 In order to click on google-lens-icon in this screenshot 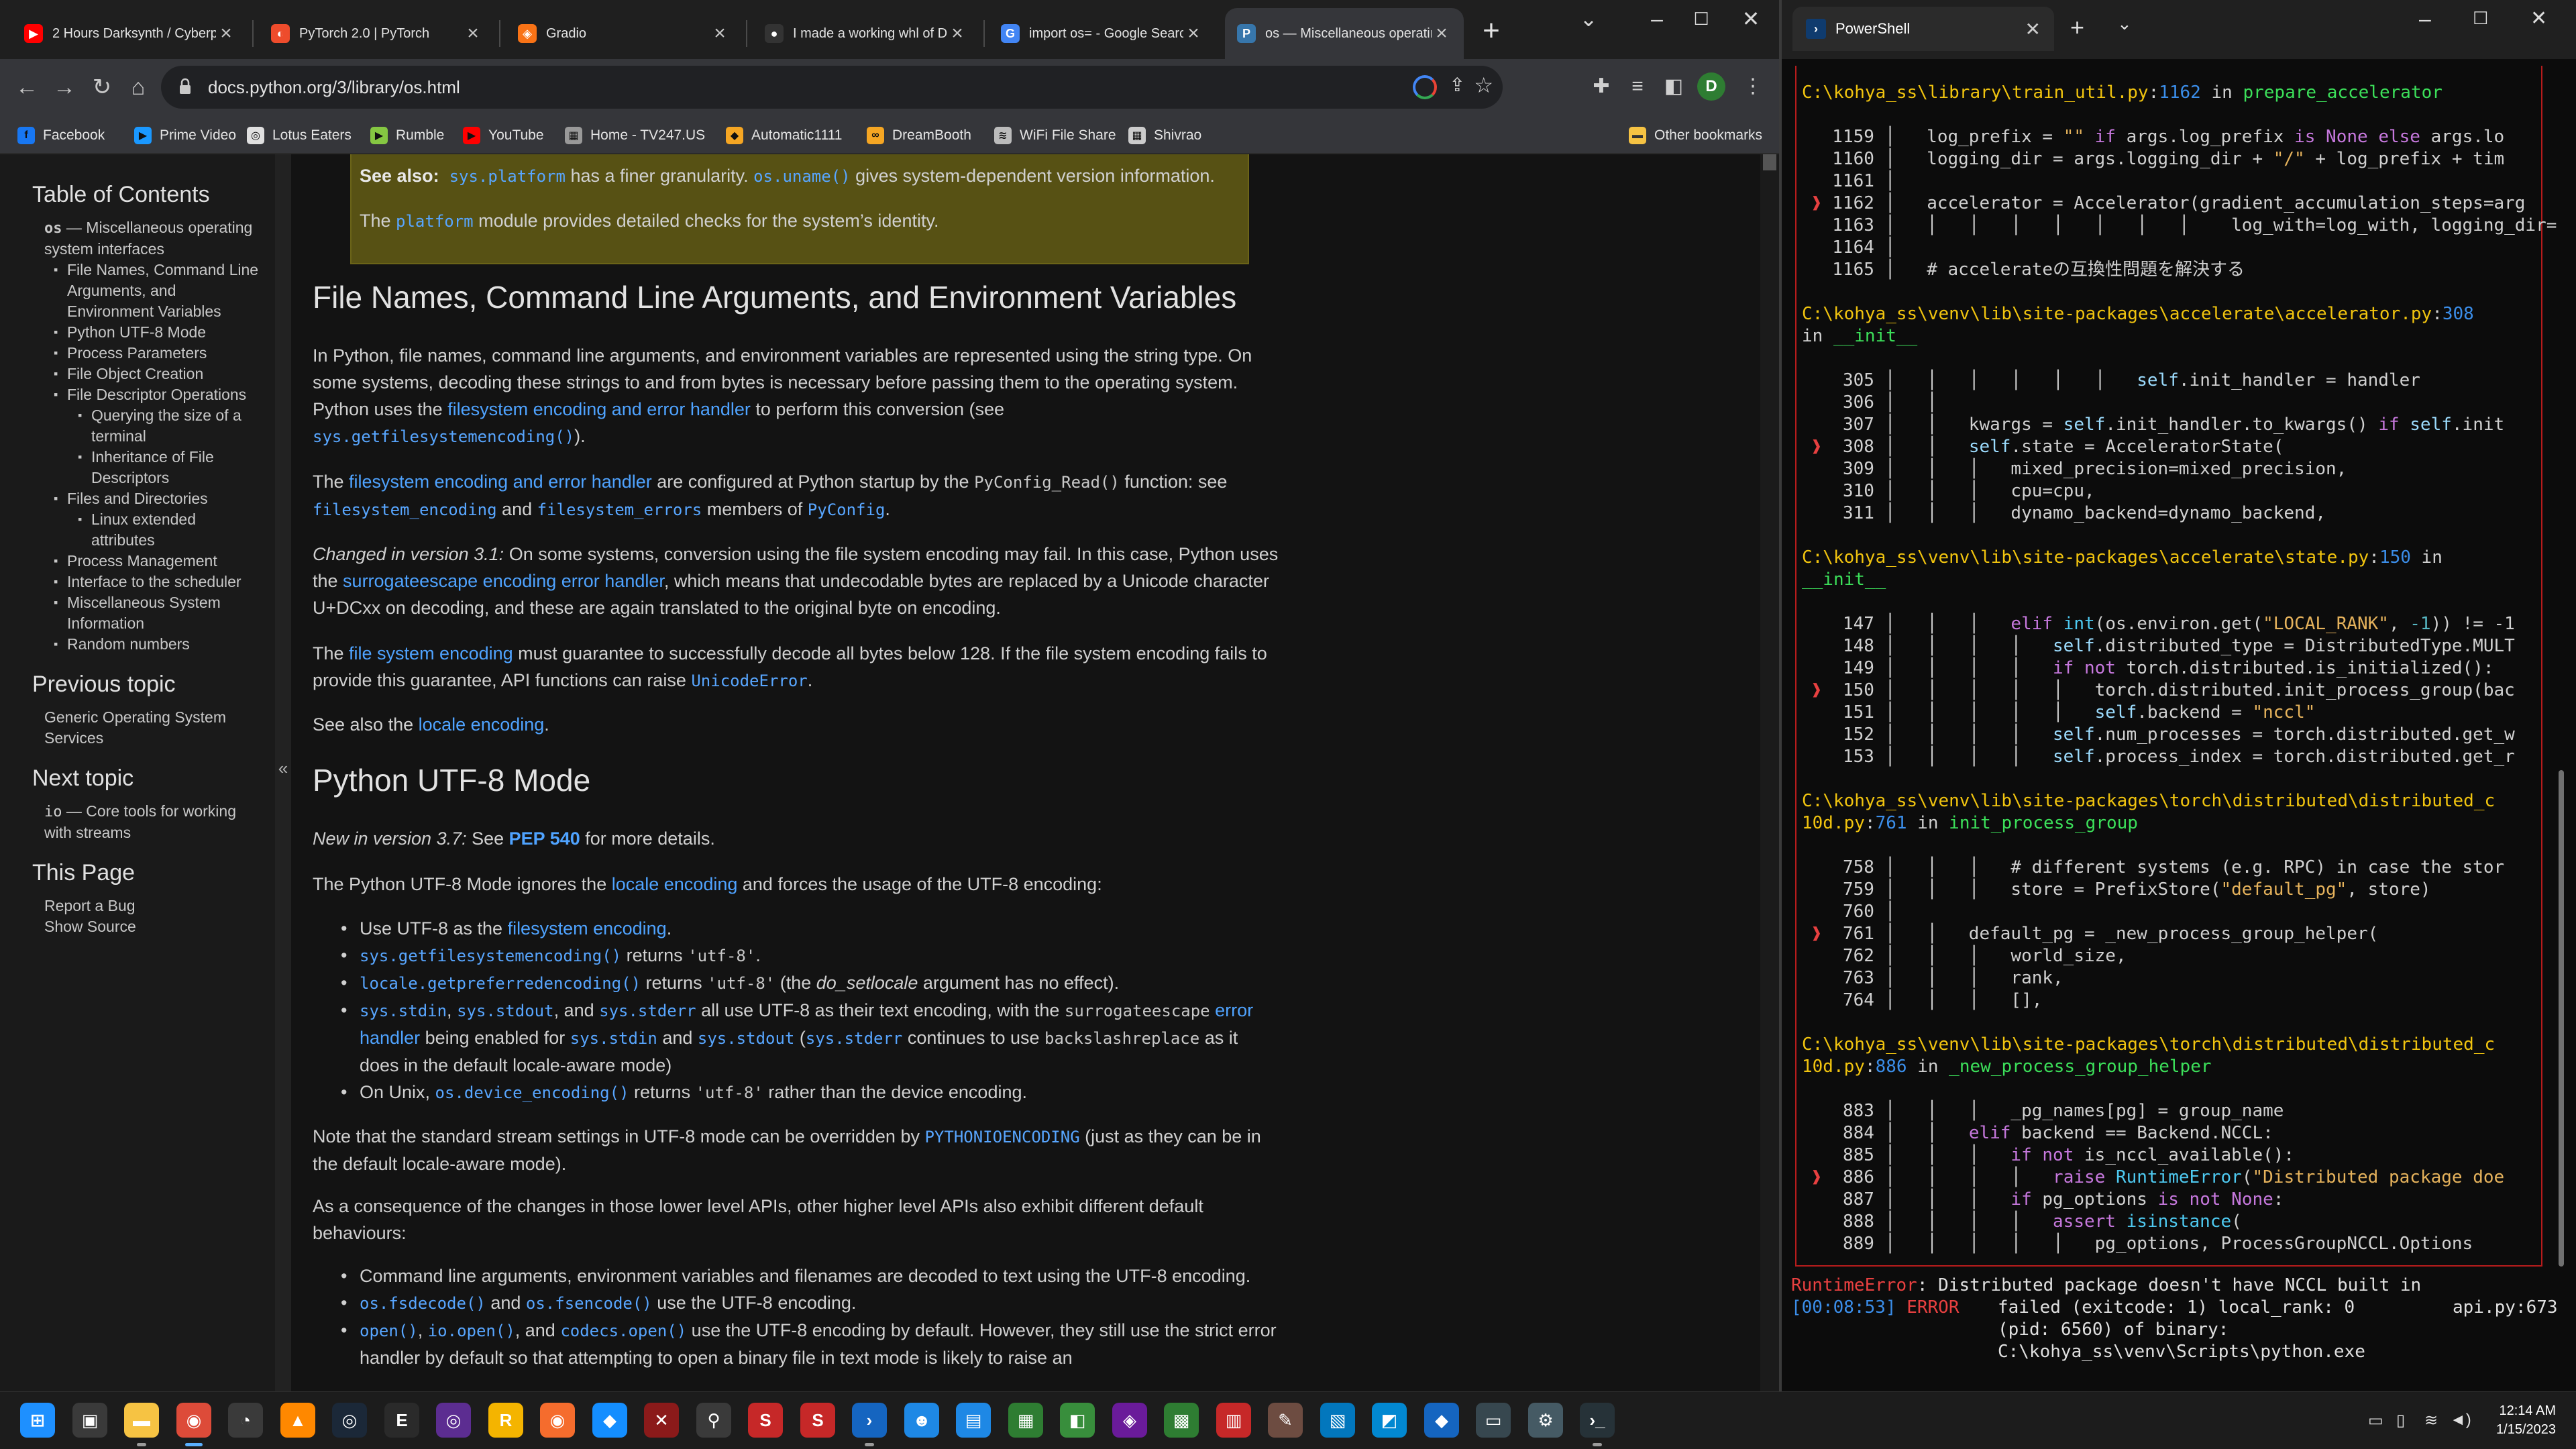, I will do `click(1425, 87)`.